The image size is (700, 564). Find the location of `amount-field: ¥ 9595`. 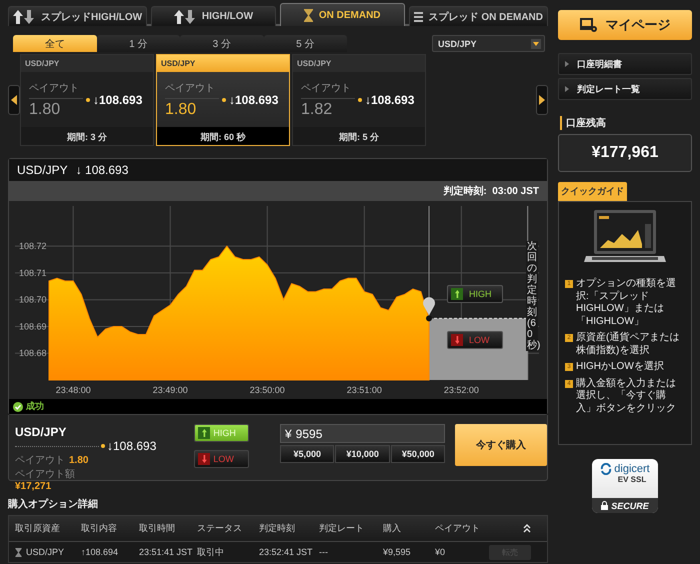

amount-field: ¥ 9595 is located at coordinates (363, 433).